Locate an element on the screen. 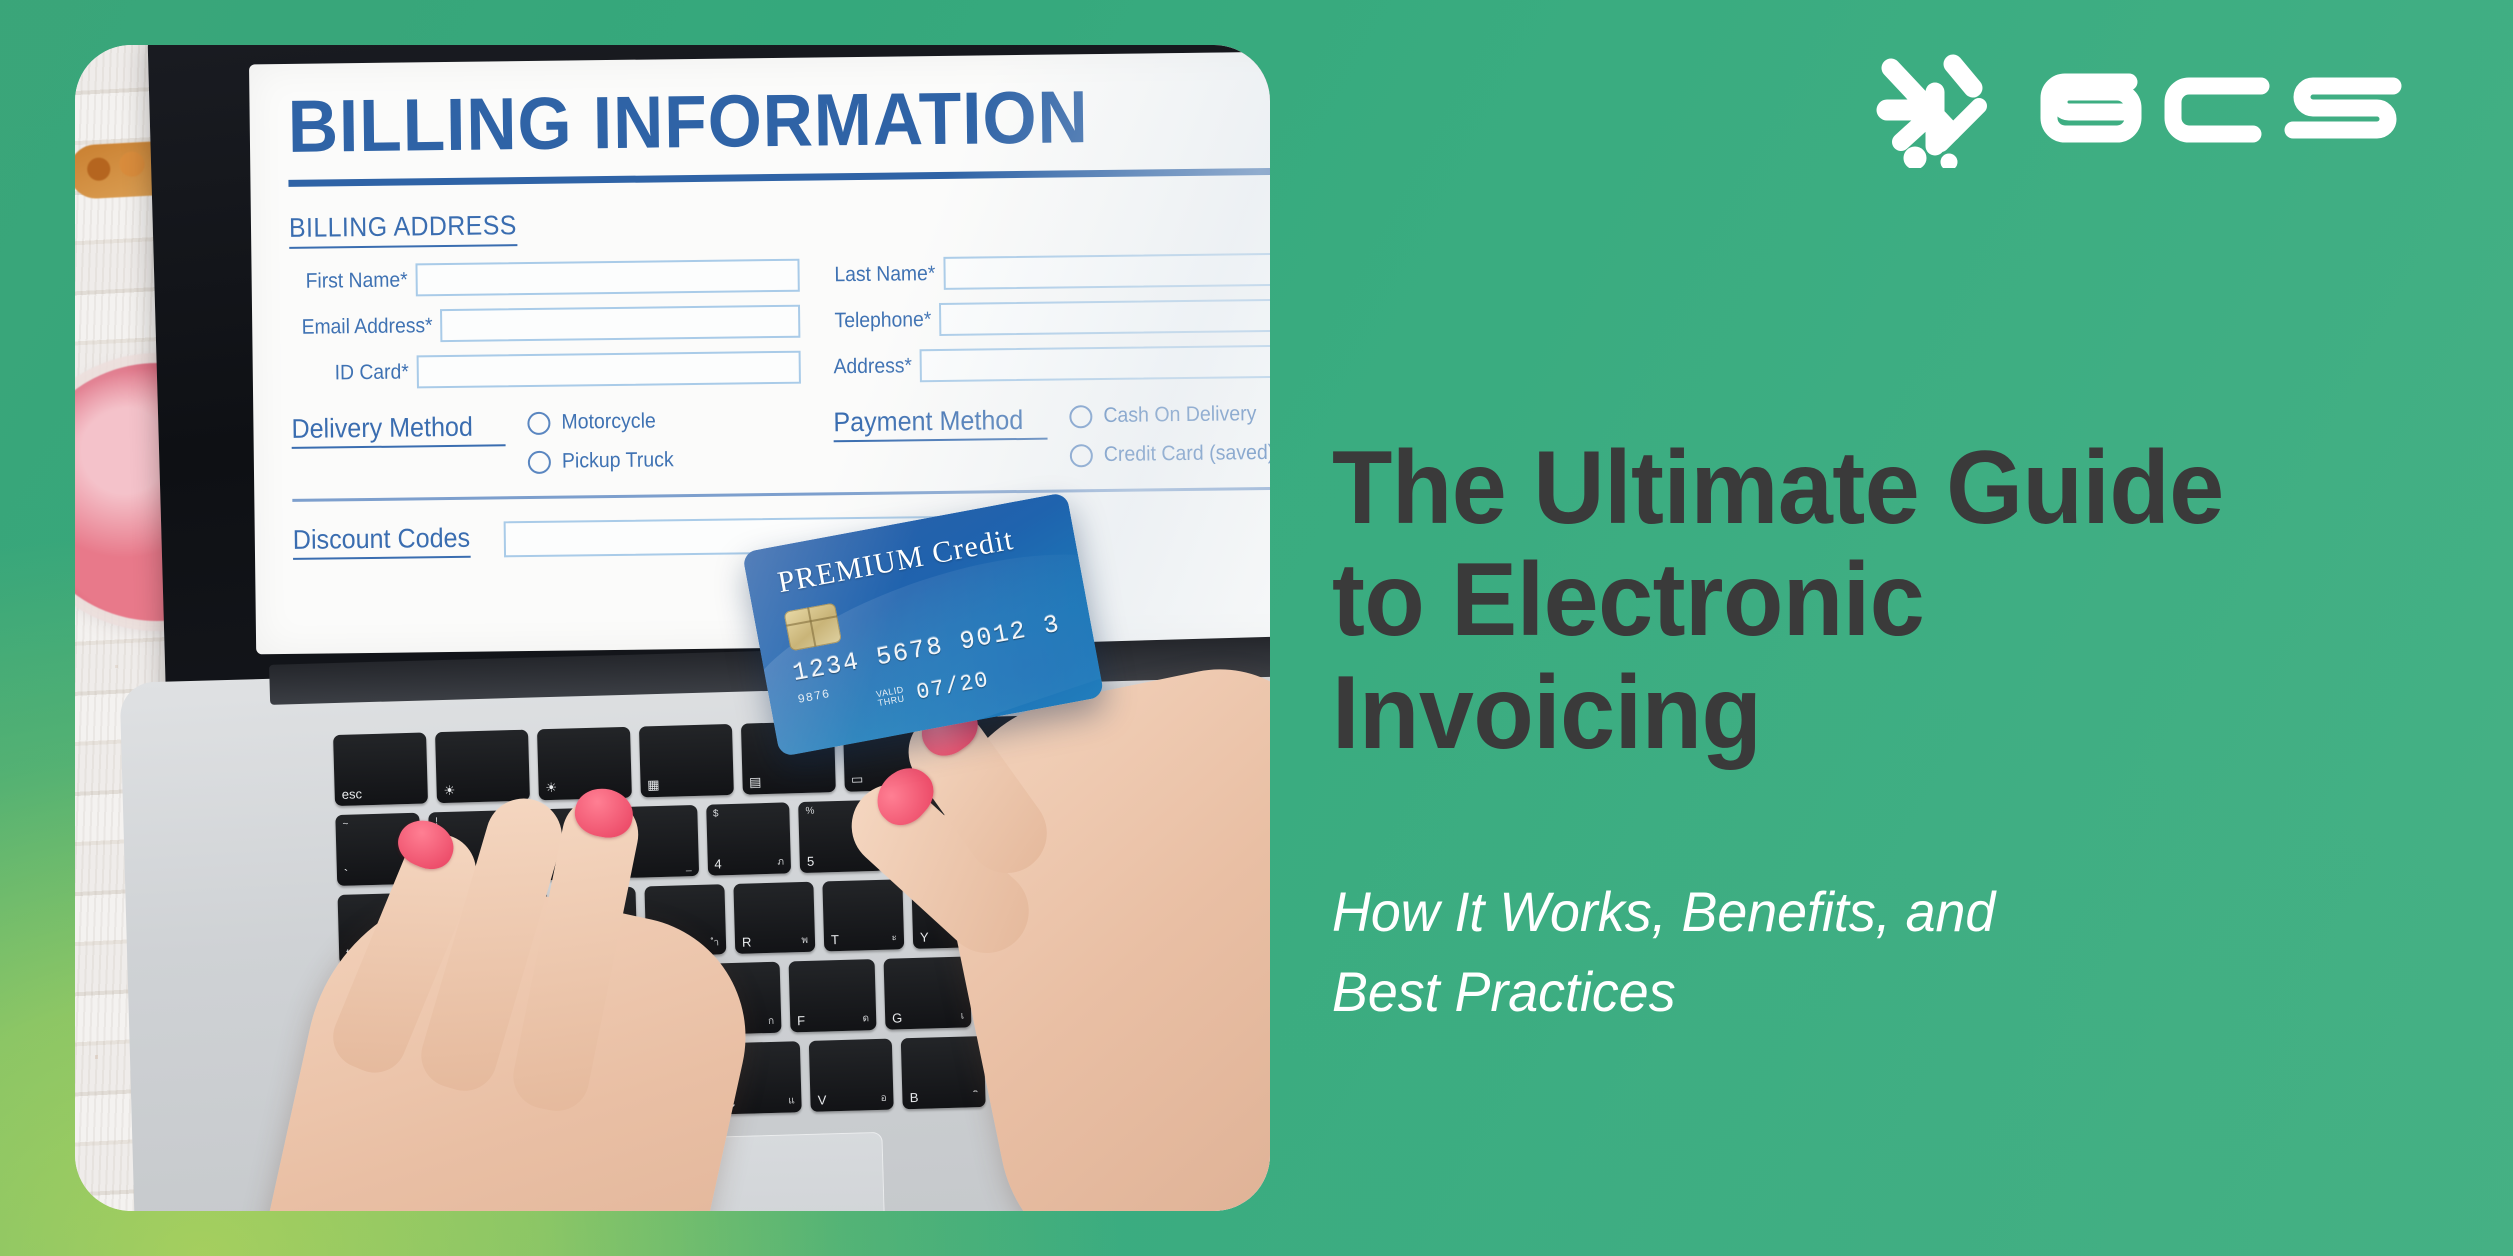 The width and height of the screenshot is (2513, 1256). key-4: $4 ภ is located at coordinates (748, 839).